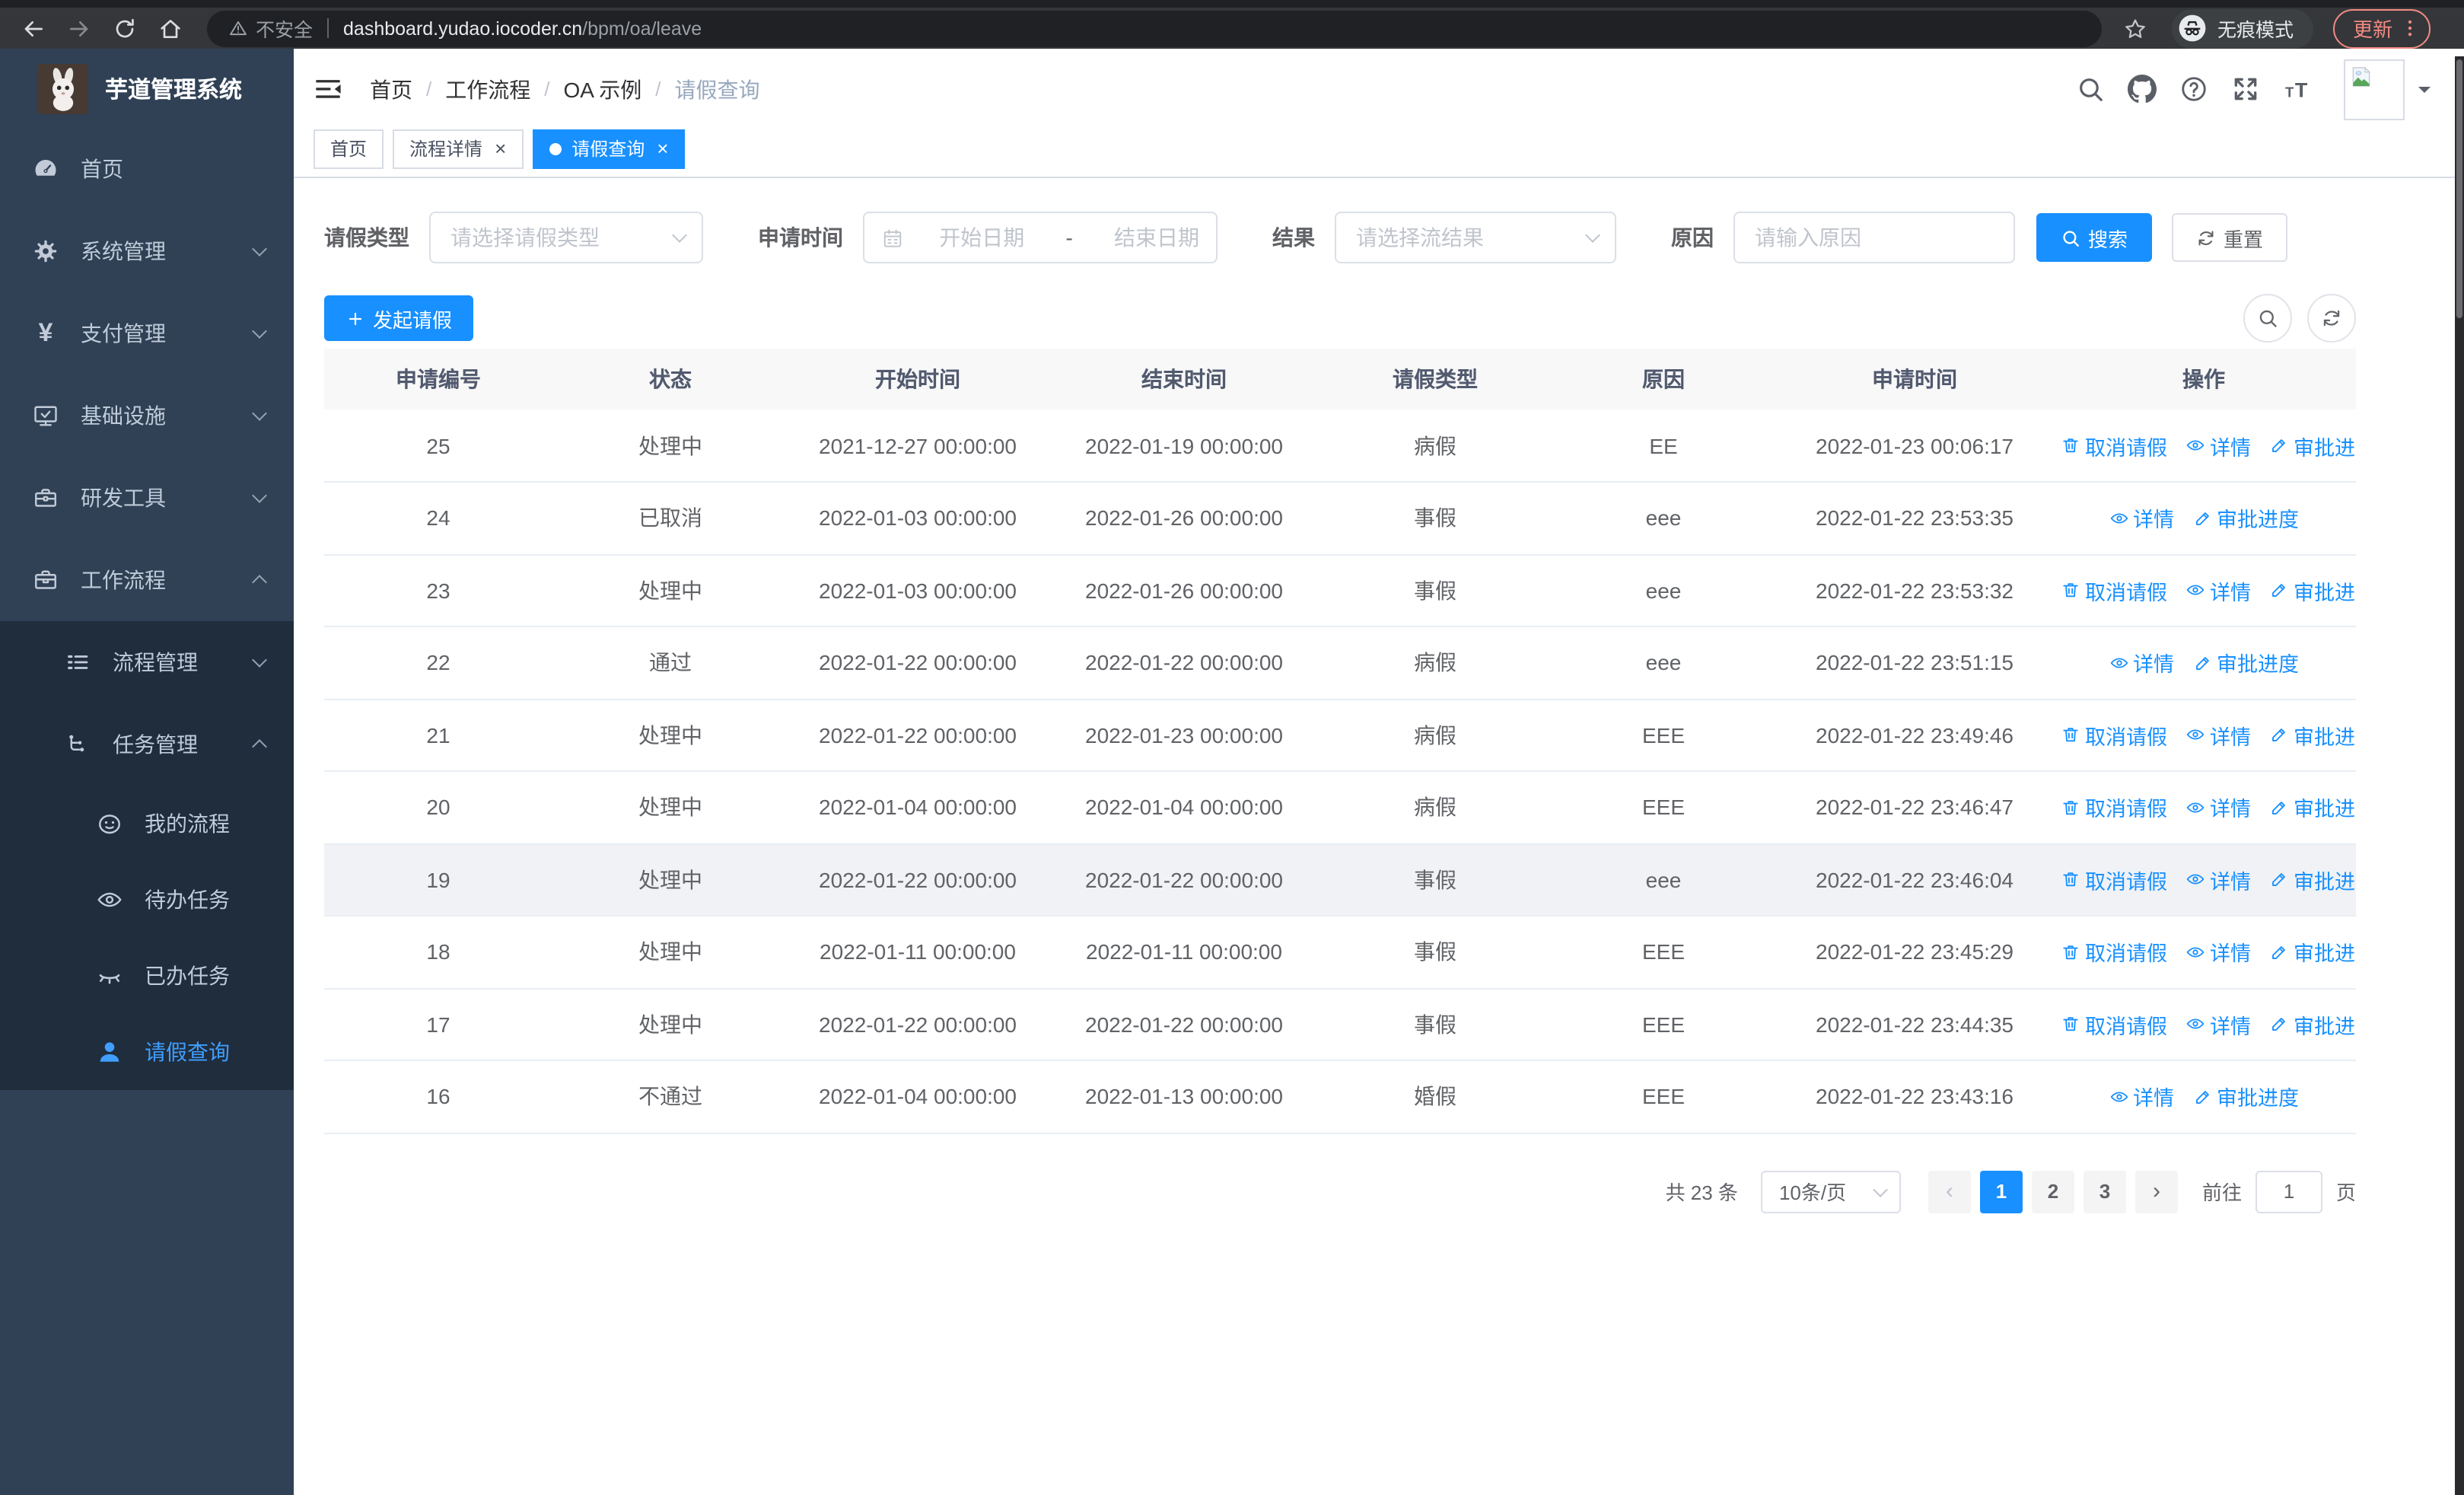  Describe the element at coordinates (2331, 319) in the screenshot. I see `refresh-table-button` at that location.